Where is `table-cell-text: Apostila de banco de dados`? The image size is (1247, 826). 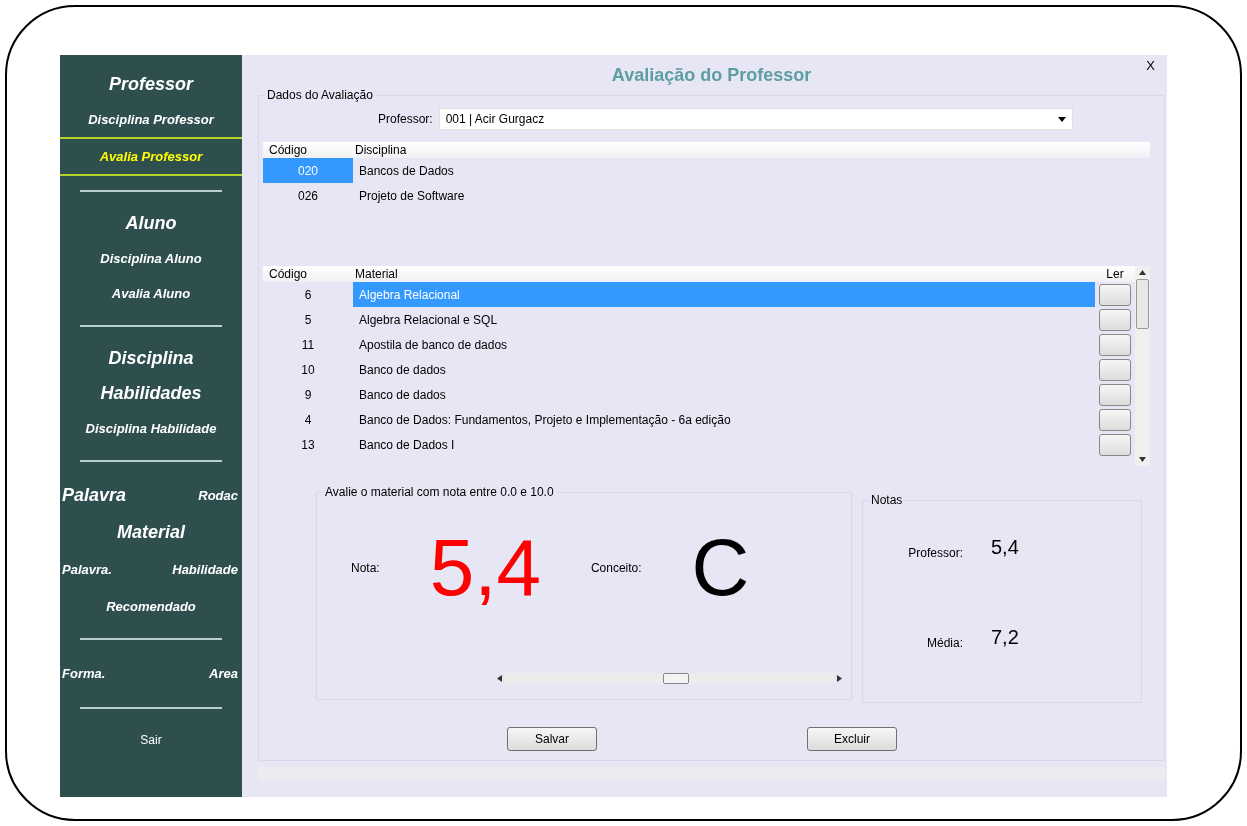 table-cell-text: Apostila de banco de dados is located at coordinates (433, 345).